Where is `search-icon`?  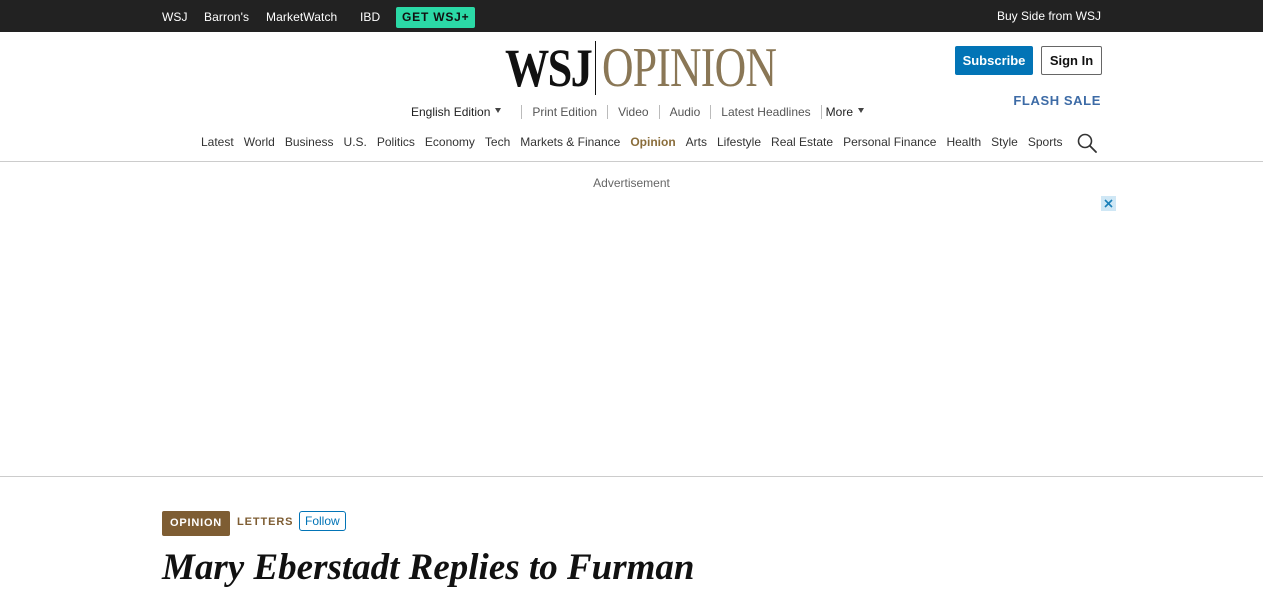
search-icon is located at coordinates (1087, 143).